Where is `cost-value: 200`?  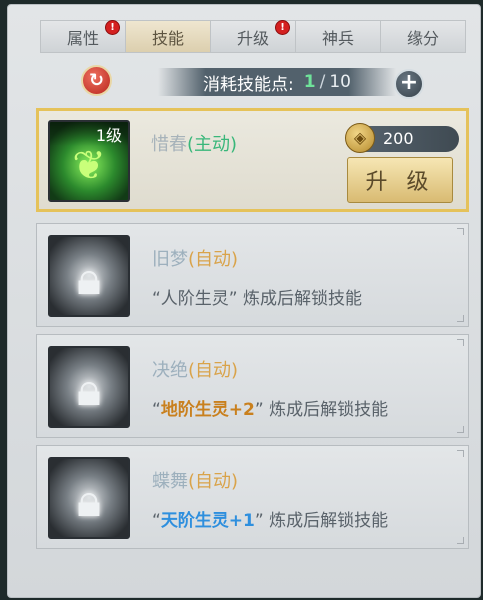
cost-value: 200 is located at coordinates (398, 138).